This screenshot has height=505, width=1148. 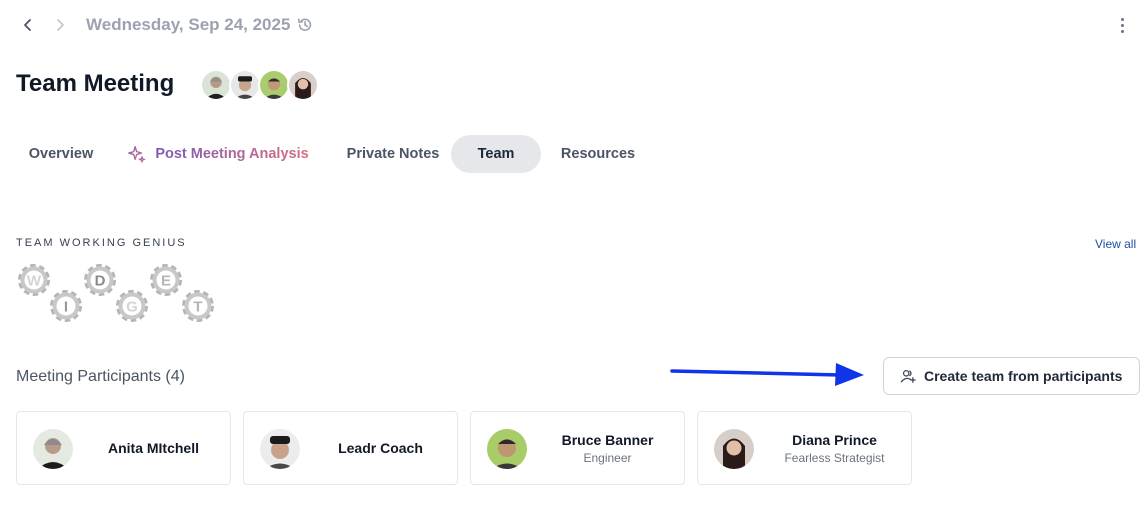 I want to click on gear-letter: E, so click(x=166, y=281).